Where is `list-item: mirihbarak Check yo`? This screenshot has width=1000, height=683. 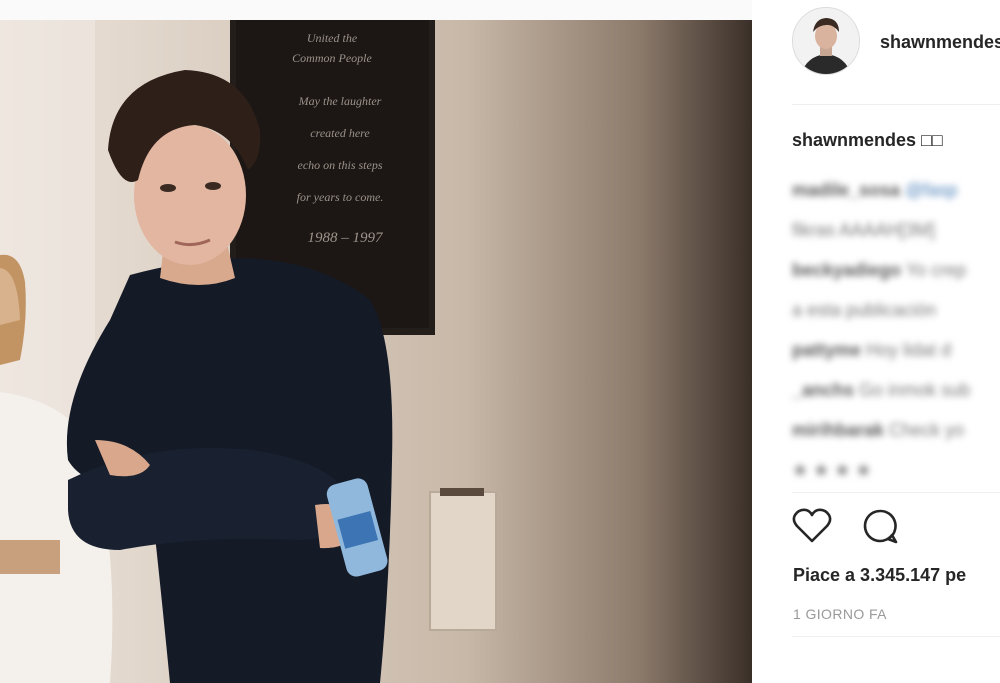 list-item: mirihbarak Check yo is located at coordinates (896, 430).